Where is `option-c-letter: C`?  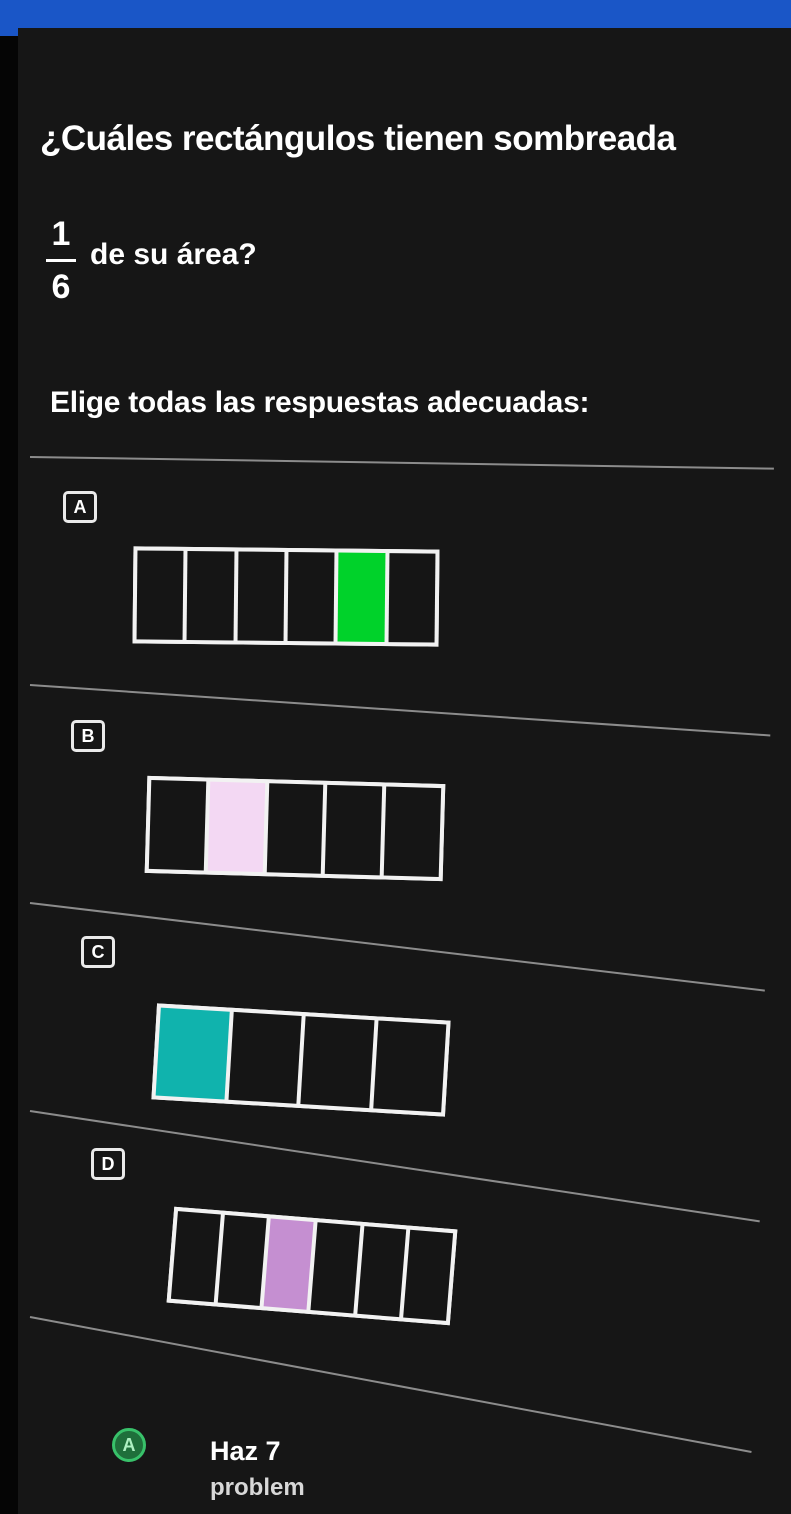
option-c-letter: C is located at coordinates (98, 952).